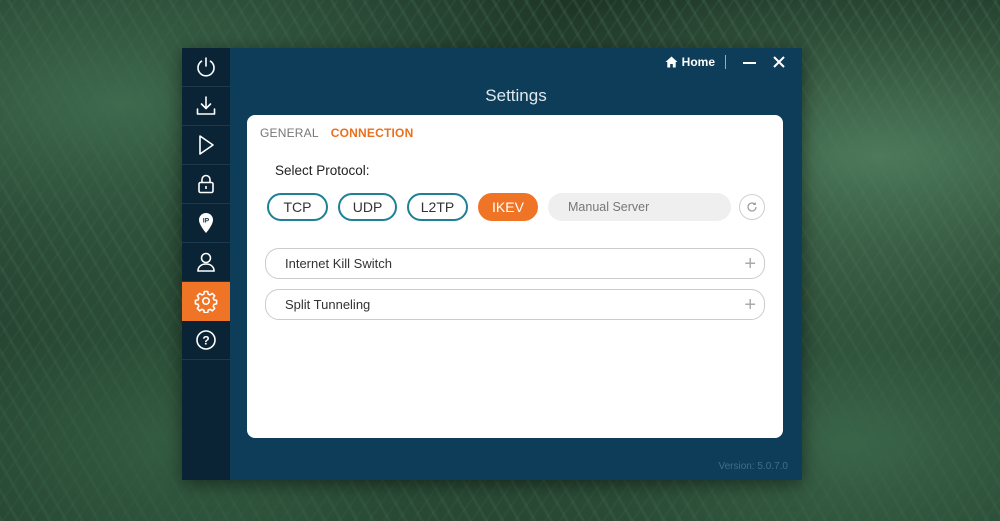 Image resolution: width=1000 pixels, height=521 pixels. Describe the element at coordinates (322, 170) in the screenshot. I see `select-protocol-label: Select Protocol:` at that location.